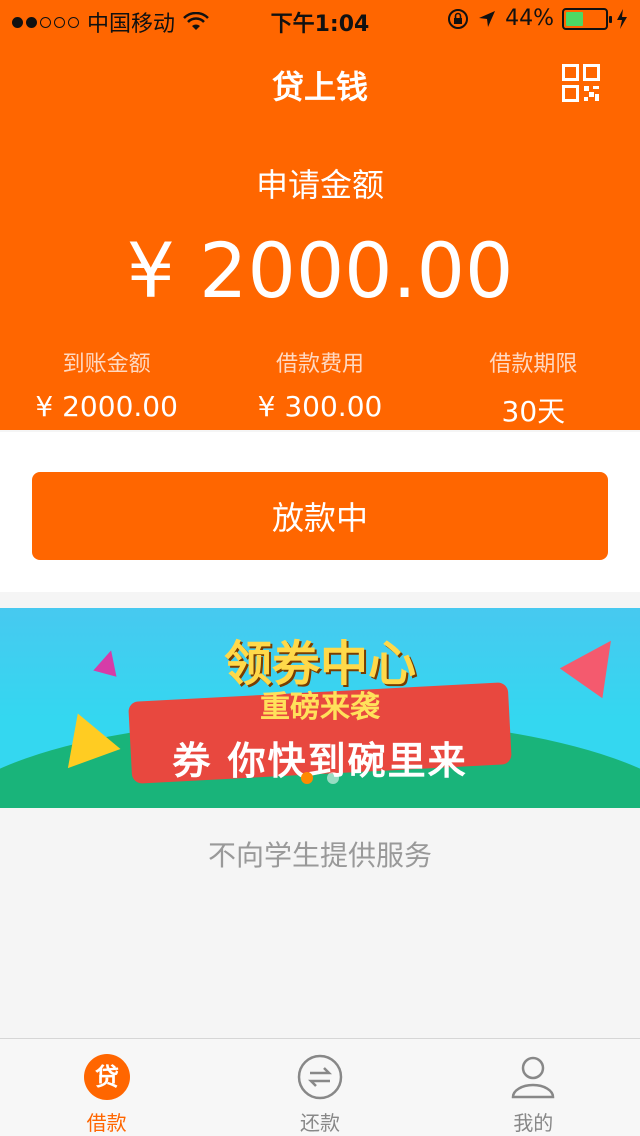  Describe the element at coordinates (533, 1077) in the screenshot. I see `profile-icon` at that location.